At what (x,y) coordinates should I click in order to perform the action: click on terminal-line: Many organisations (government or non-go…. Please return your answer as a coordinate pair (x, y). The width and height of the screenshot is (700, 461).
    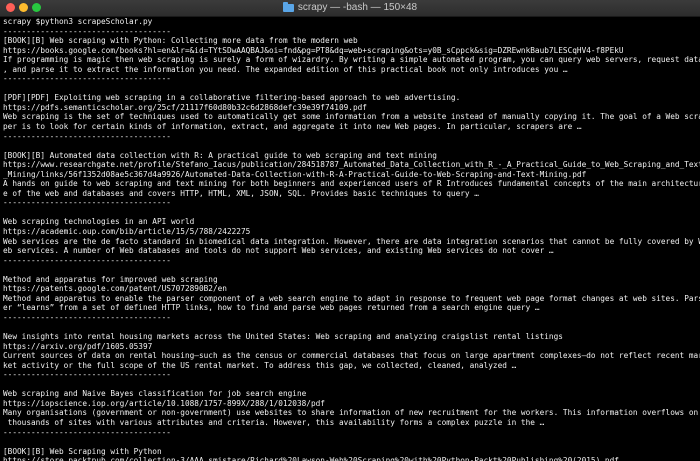
    Looking at the image, I should click on (351, 413).